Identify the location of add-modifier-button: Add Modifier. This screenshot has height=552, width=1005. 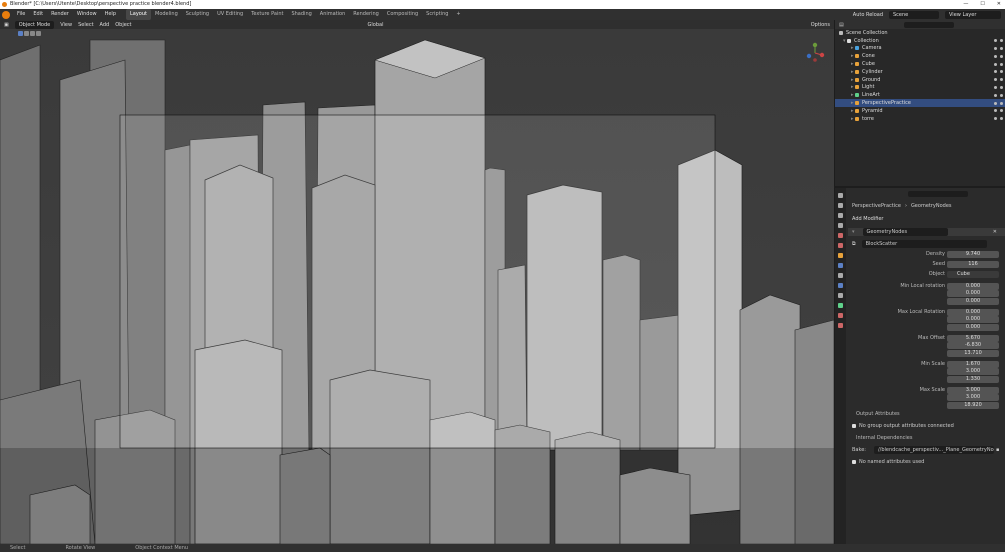
(868, 219).